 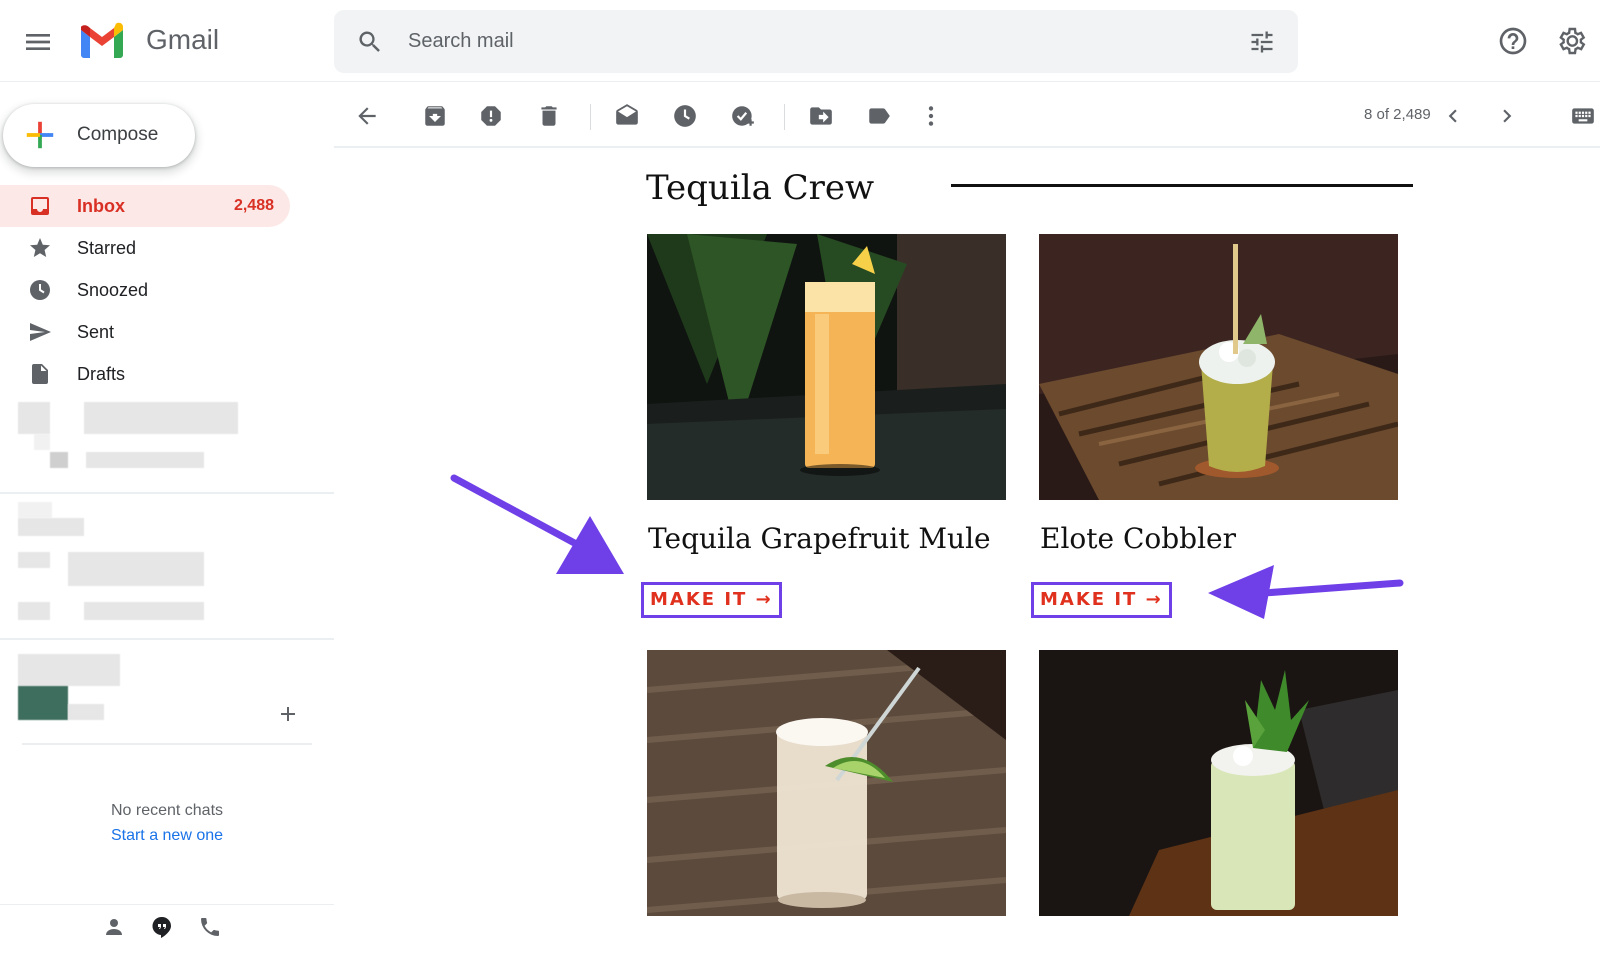 I want to click on sidebar-item-label: Sent, so click(x=96, y=332).